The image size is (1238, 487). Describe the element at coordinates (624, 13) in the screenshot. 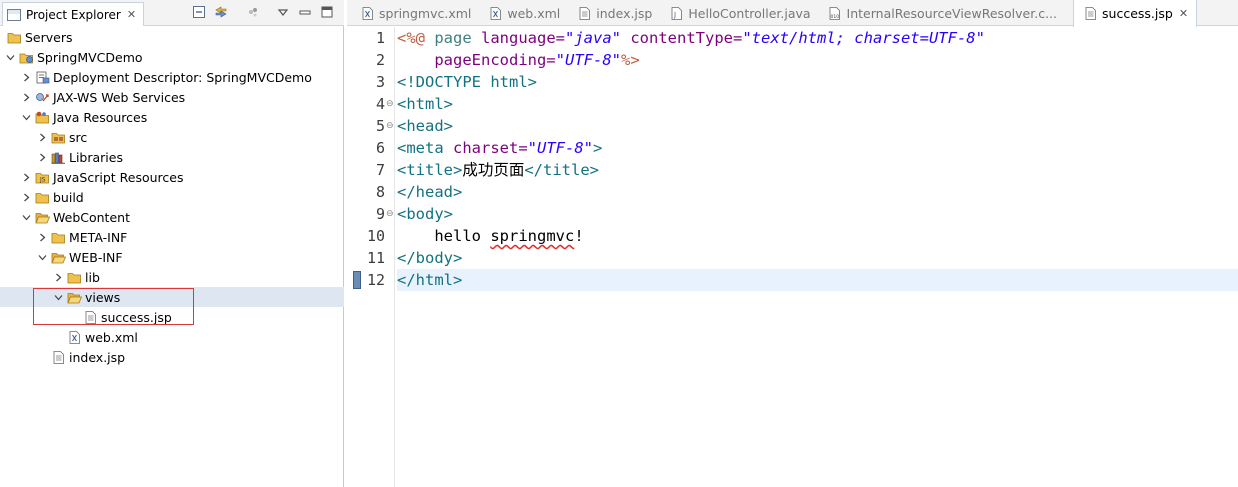

I see `editor-tab-label: index.jsp` at that location.